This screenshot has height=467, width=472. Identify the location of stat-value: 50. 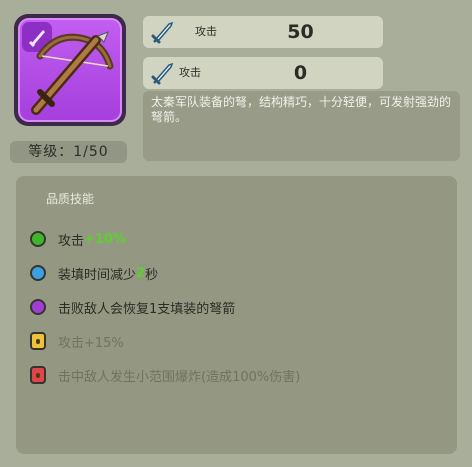
(300, 32).